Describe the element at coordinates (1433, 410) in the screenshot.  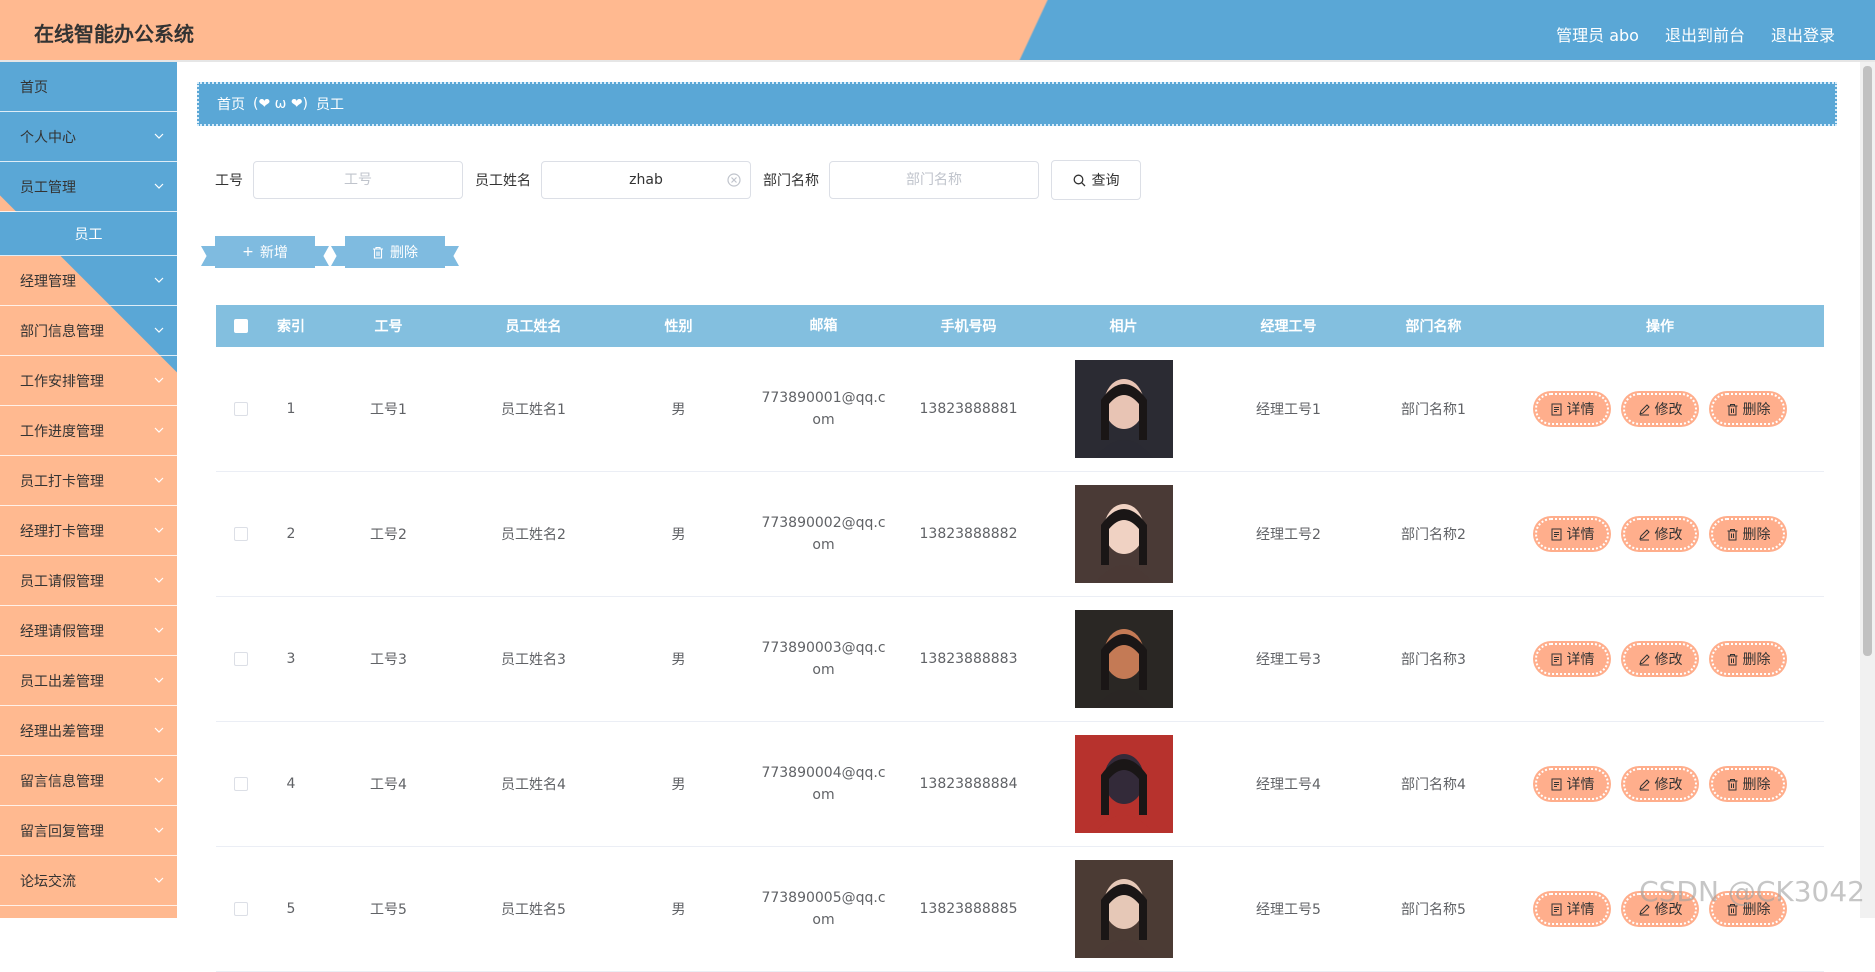
I see `cell-department: 部门名称1` at that location.